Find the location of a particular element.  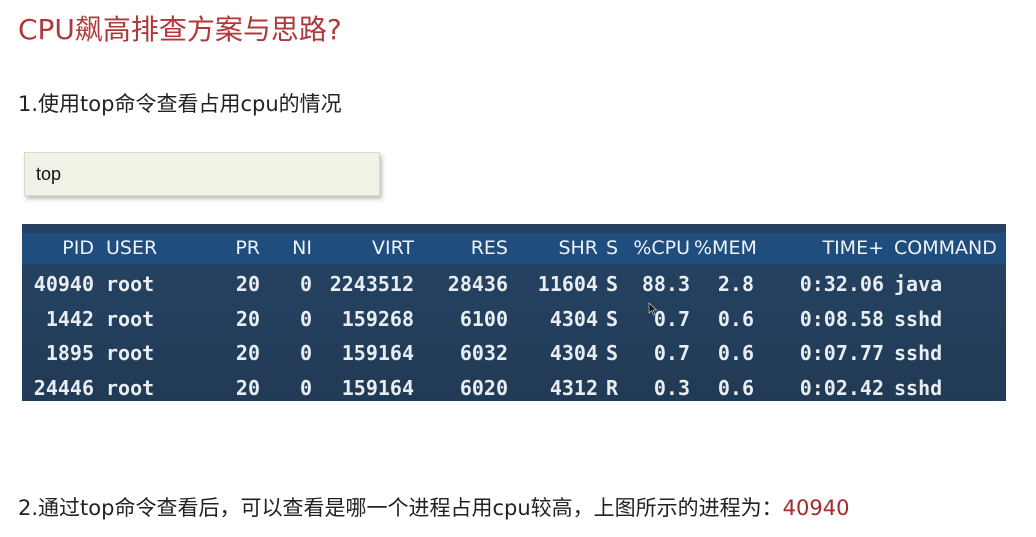

header-cpu: %CPU is located at coordinates (661, 248).